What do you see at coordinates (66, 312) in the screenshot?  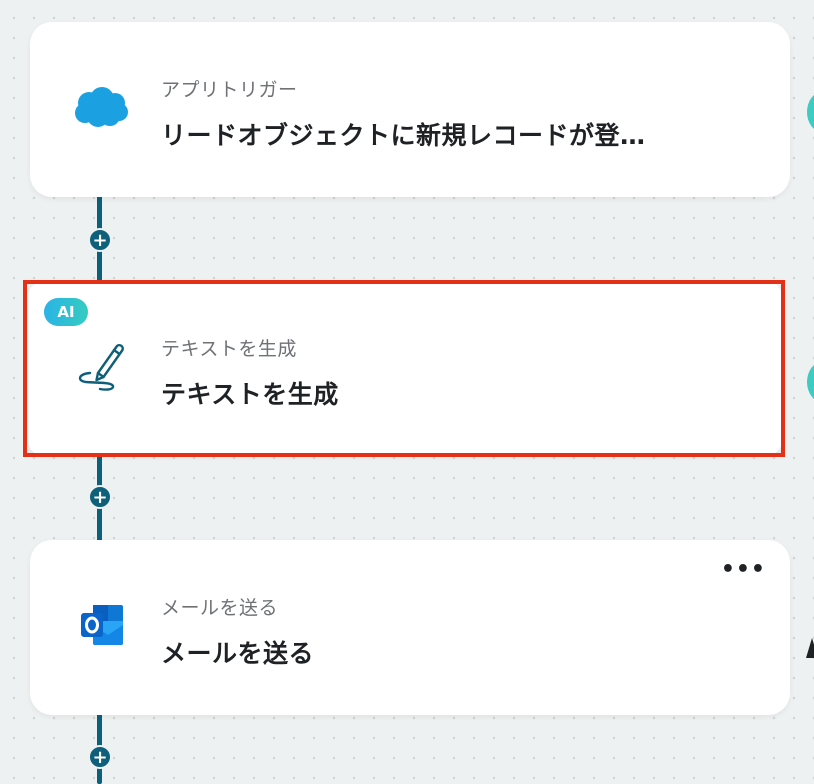 I see `ai-badge: AI` at bounding box center [66, 312].